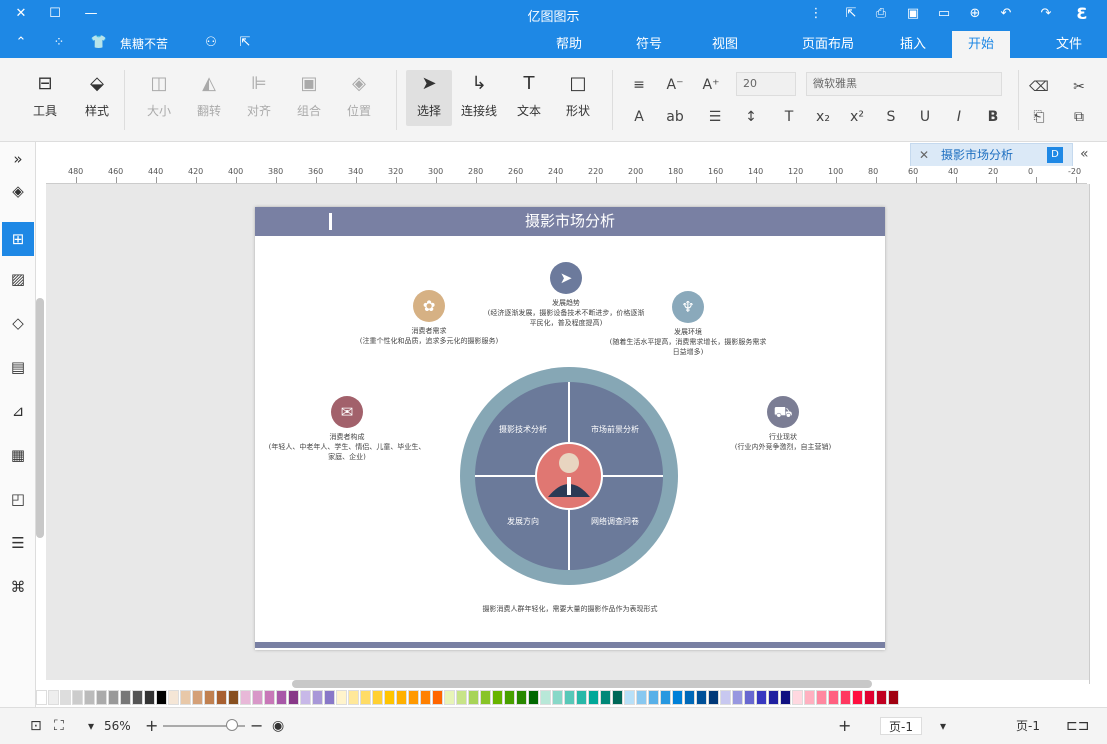 The height and width of the screenshot is (744, 1107). What do you see at coordinates (925, 117) in the screenshot?
I see `underline-icon: U` at bounding box center [925, 117].